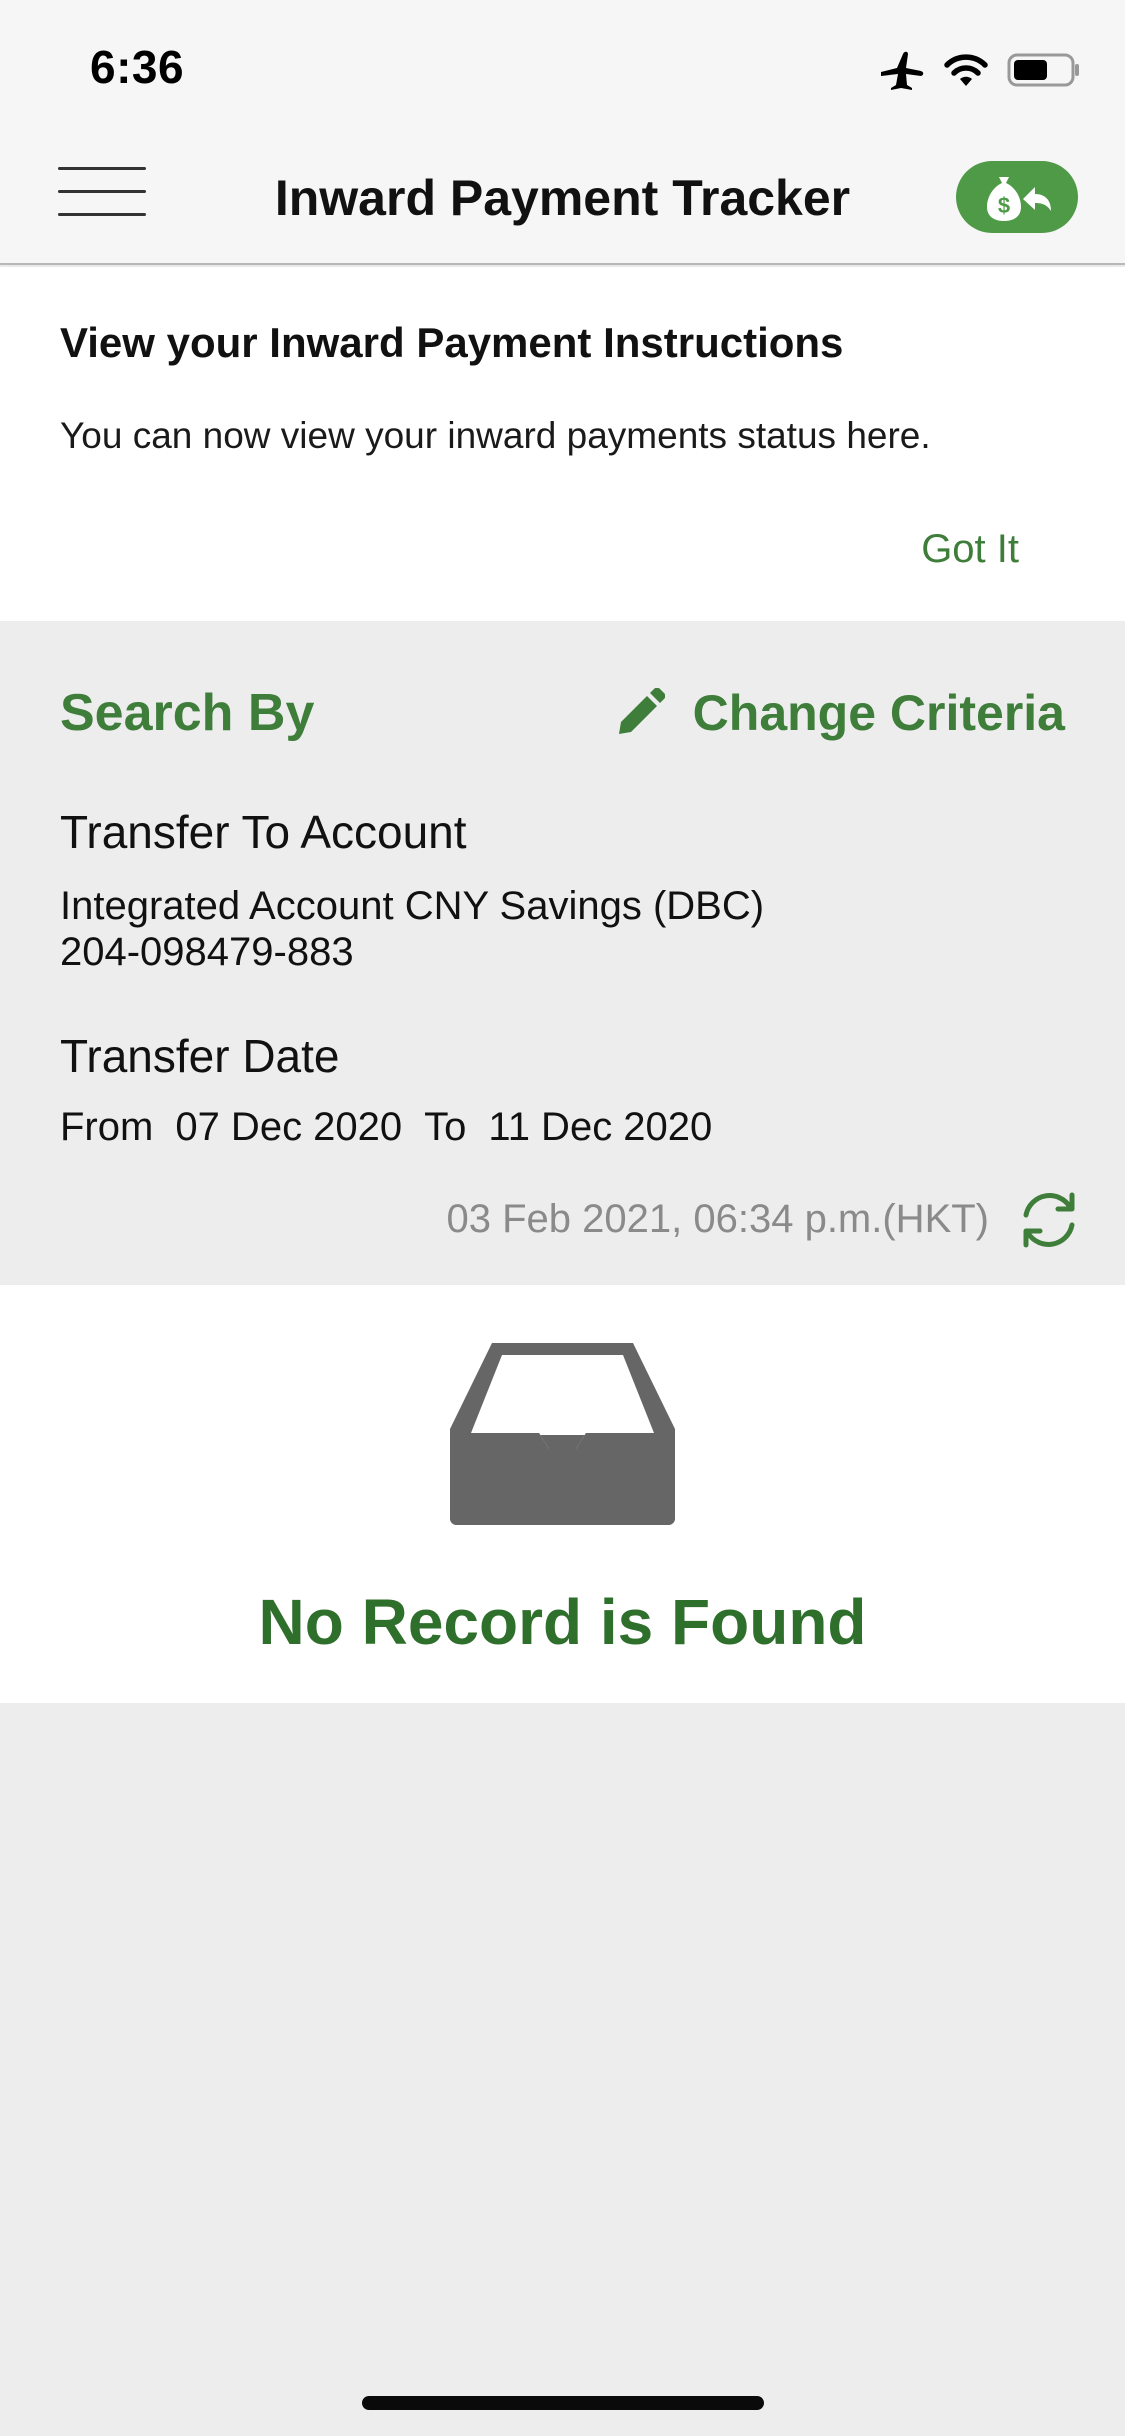  What do you see at coordinates (137, 67) in the screenshot?
I see `status-time: 6:36` at bounding box center [137, 67].